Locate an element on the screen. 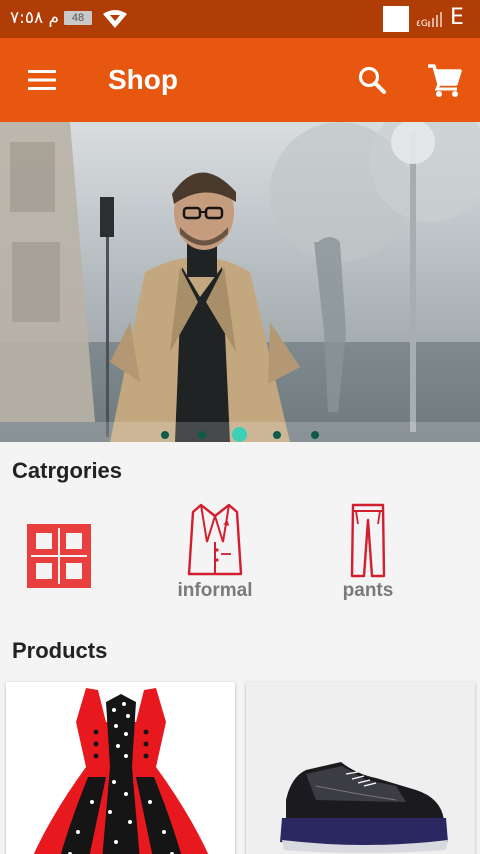  dress-image is located at coordinates (120, 768).